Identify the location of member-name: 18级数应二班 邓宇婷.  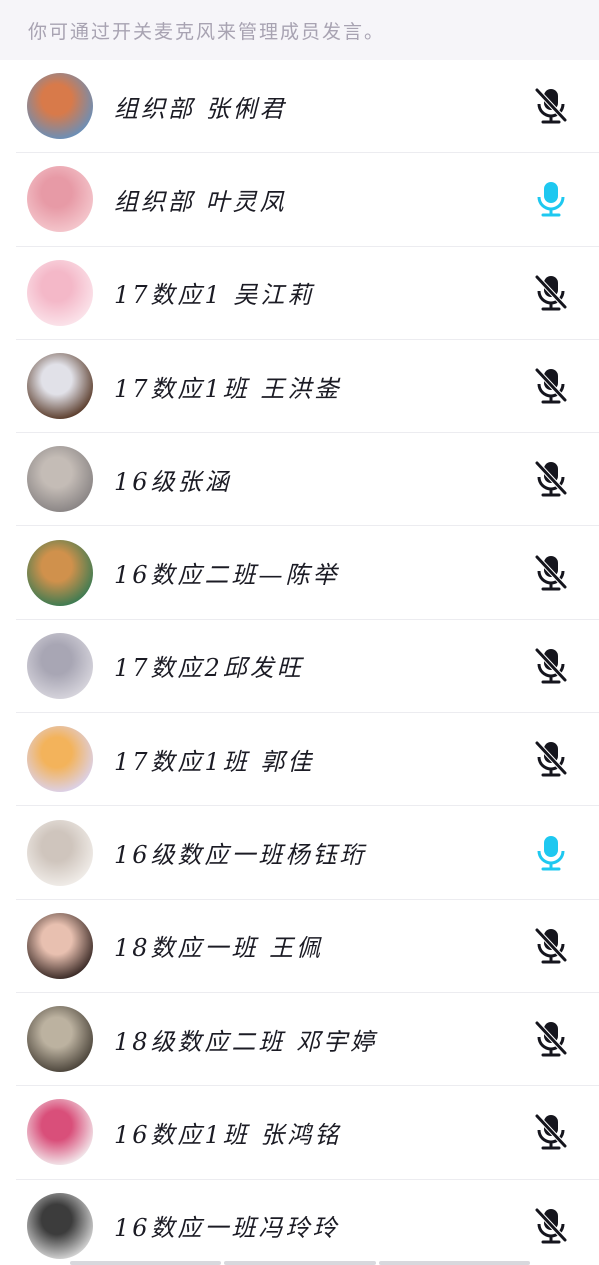
(246, 1041).